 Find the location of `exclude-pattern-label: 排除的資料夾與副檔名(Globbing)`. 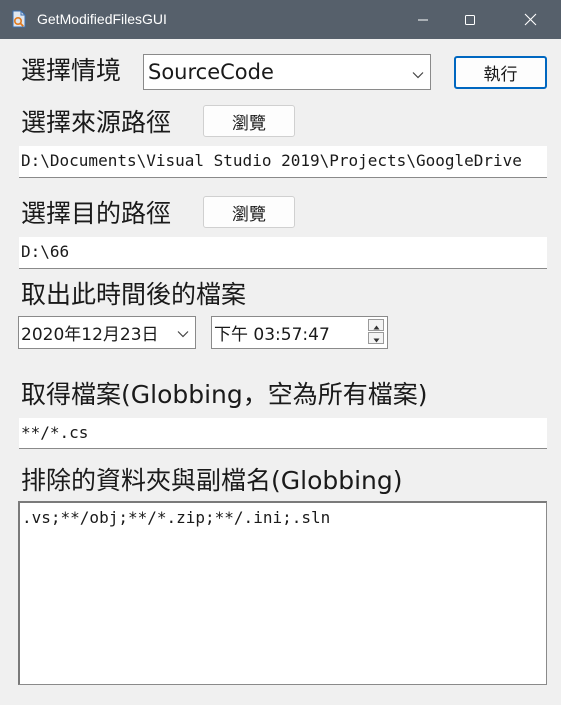

exclude-pattern-label: 排除的資料夾與副檔名(Globbing) is located at coordinates (212, 480).